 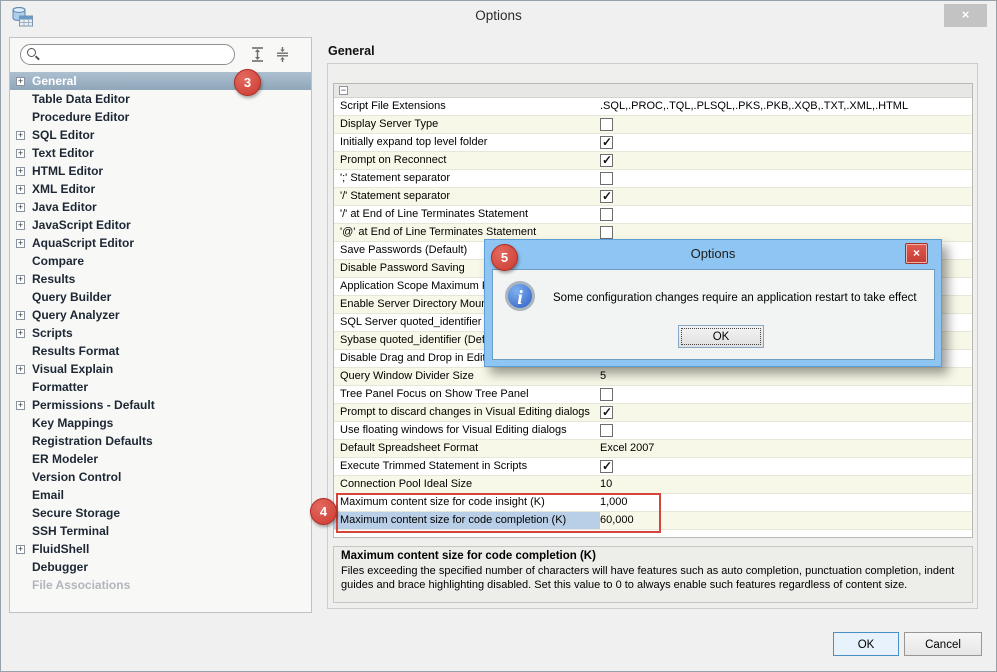 What do you see at coordinates (343, 90) in the screenshot?
I see `collapse-group-icon` at bounding box center [343, 90].